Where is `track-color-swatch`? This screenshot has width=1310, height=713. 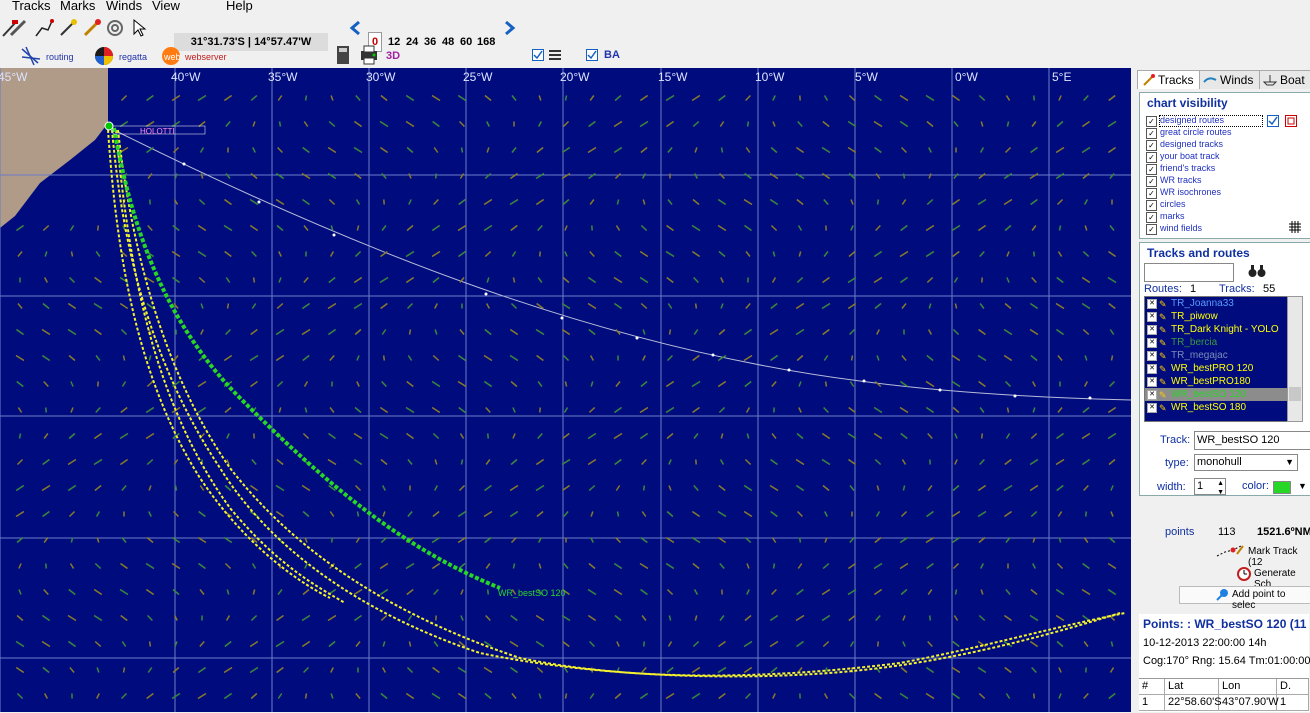
track-color-swatch is located at coordinates (1282, 487).